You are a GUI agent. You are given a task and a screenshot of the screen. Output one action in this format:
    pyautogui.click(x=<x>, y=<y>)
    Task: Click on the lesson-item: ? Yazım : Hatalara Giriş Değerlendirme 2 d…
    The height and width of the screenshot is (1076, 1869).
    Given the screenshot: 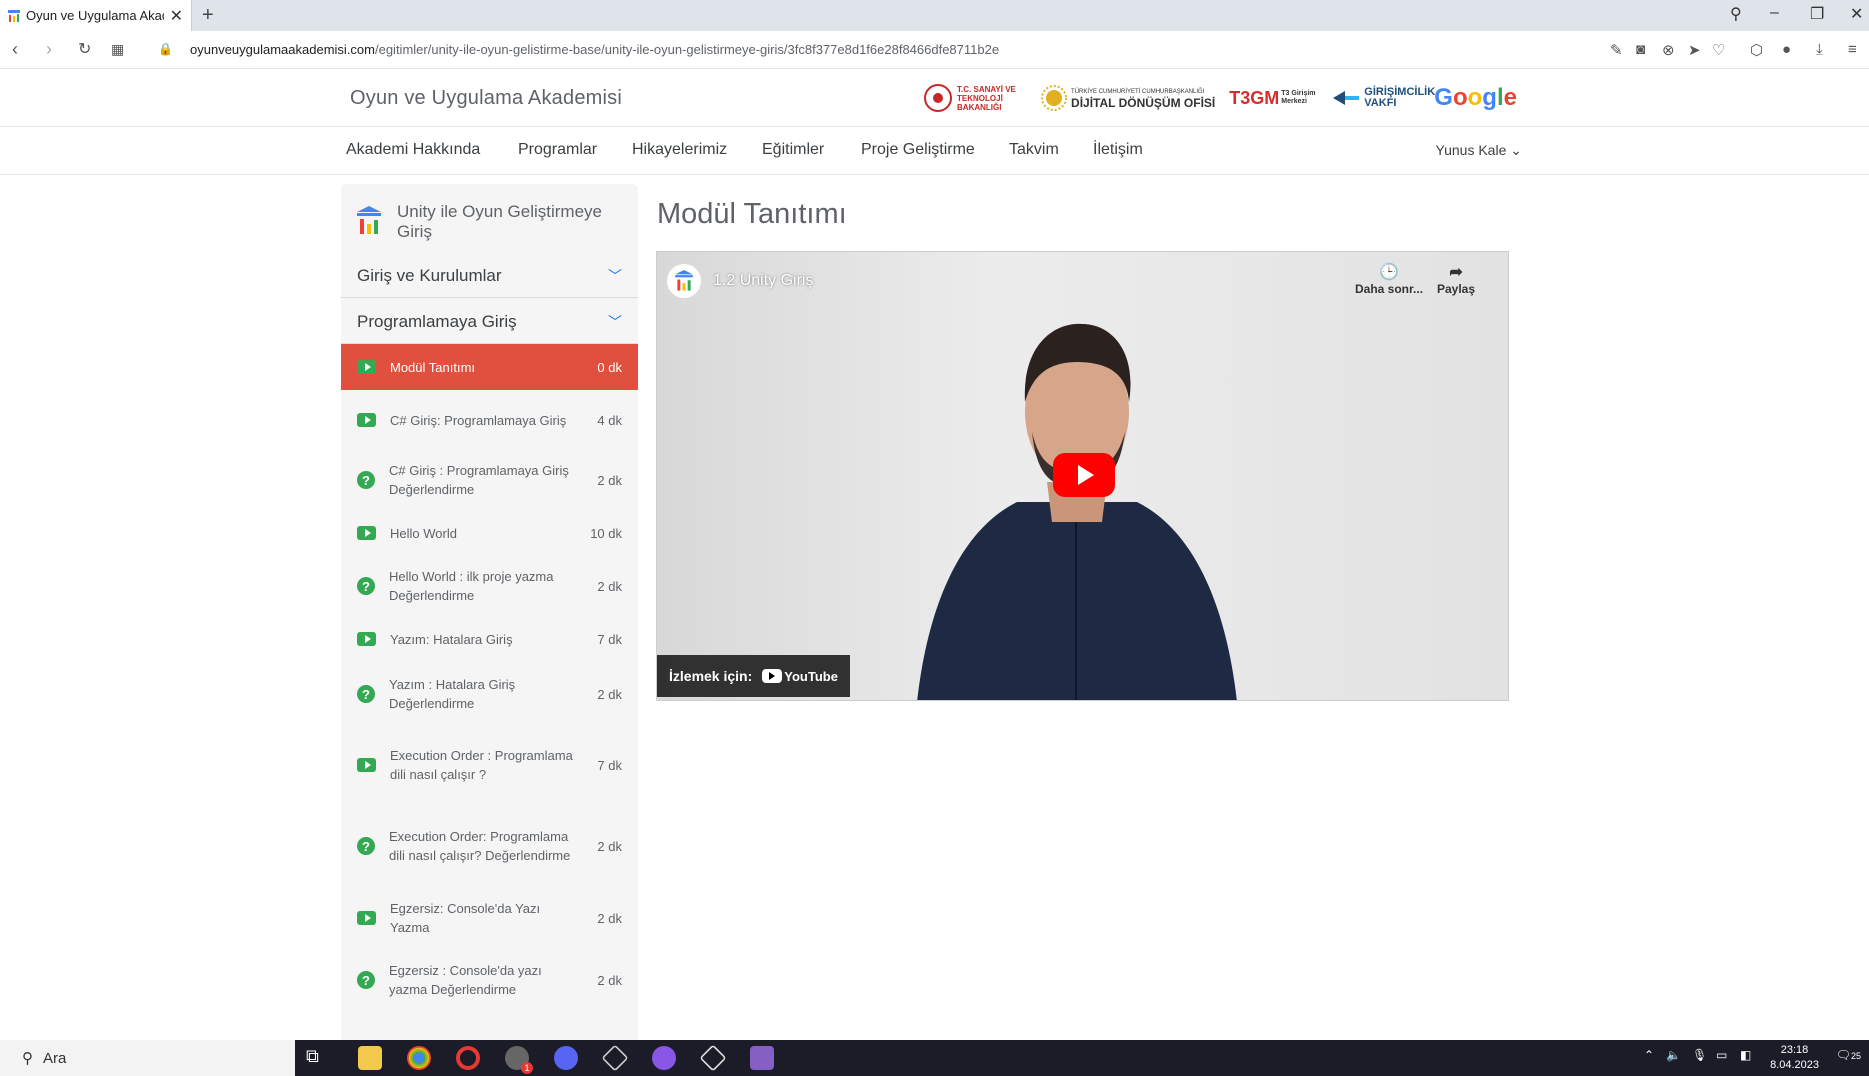 What is the action you would take?
    pyautogui.click(x=489, y=694)
    